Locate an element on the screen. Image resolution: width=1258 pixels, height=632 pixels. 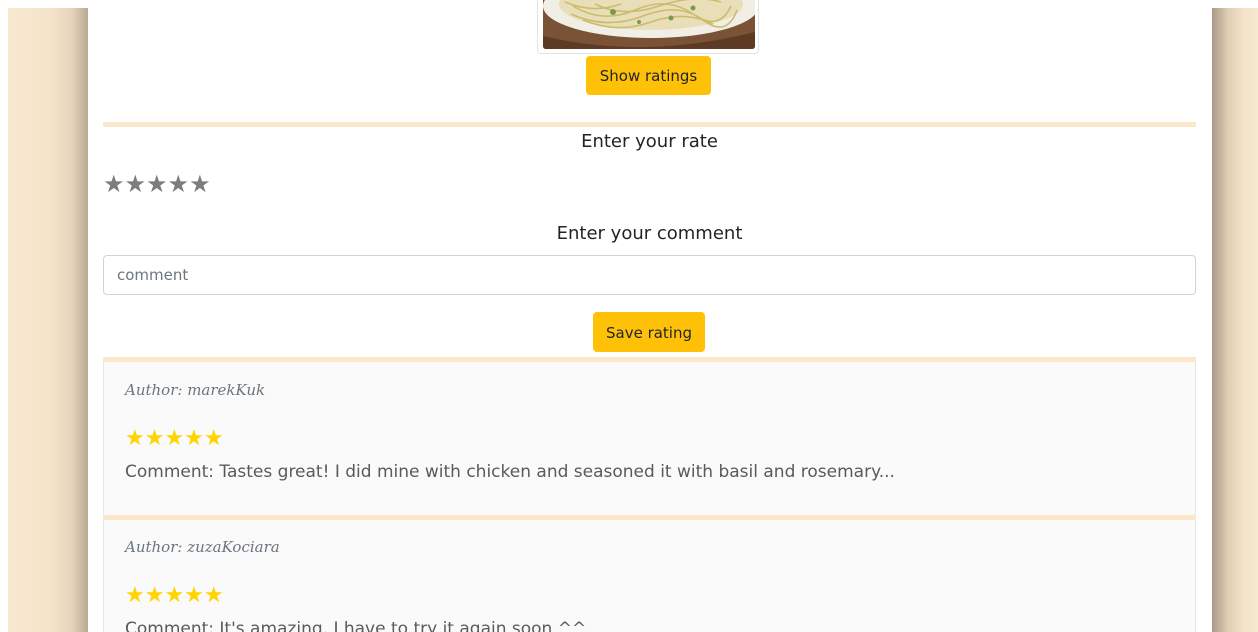
save-rating-button: Save rating is located at coordinates (649, 332).